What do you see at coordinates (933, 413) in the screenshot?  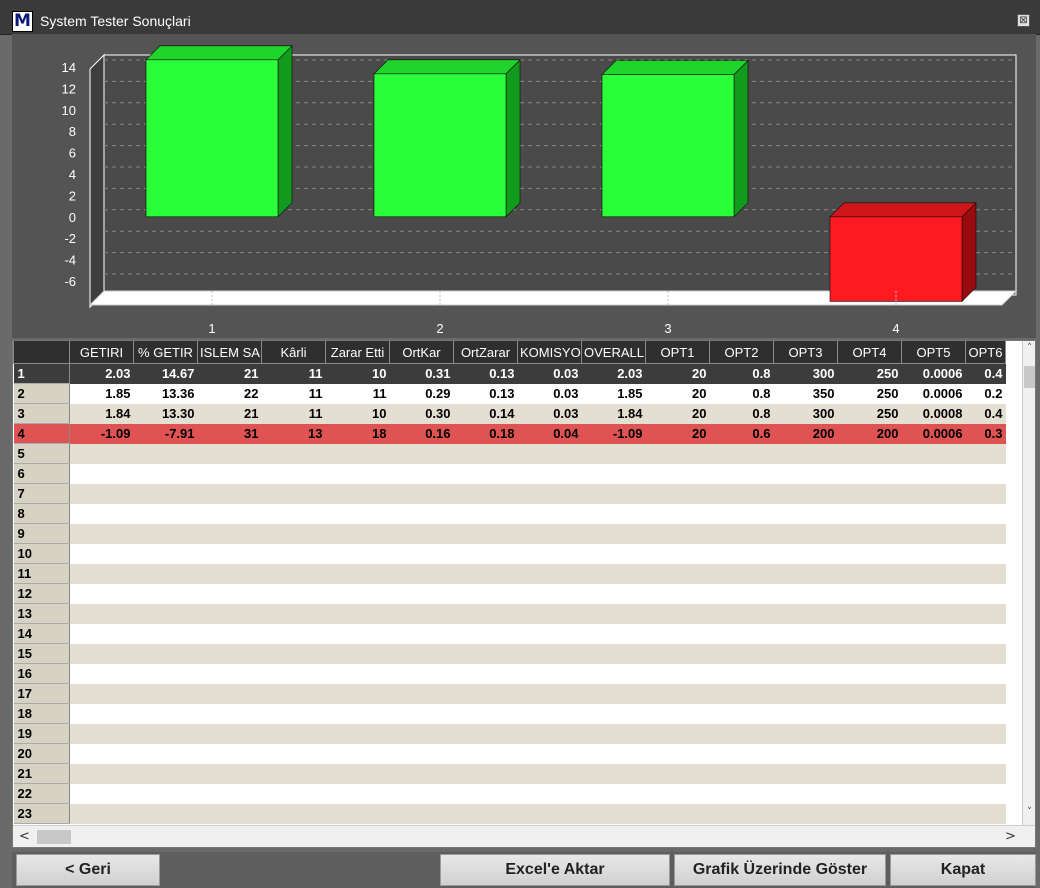 I see `table-cell: 0.0008` at bounding box center [933, 413].